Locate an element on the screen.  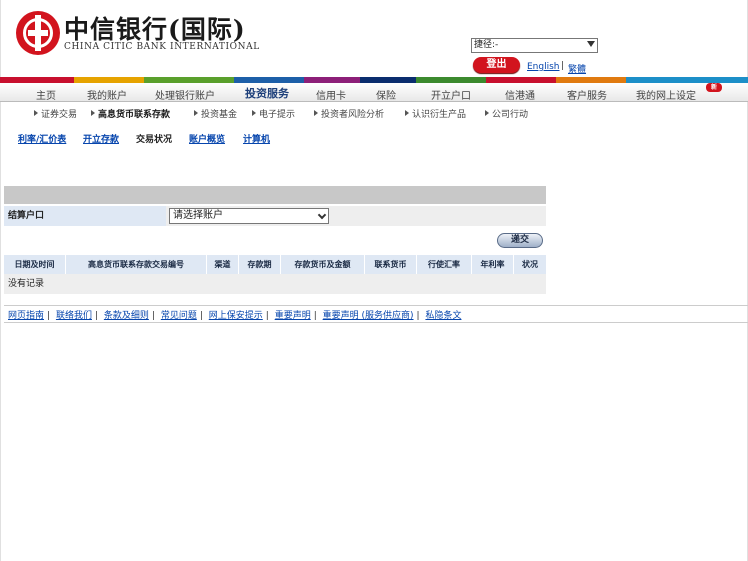
brand-name-en: CHINA CITIC BANK INTERNATIONAL is located at coordinates (162, 47).